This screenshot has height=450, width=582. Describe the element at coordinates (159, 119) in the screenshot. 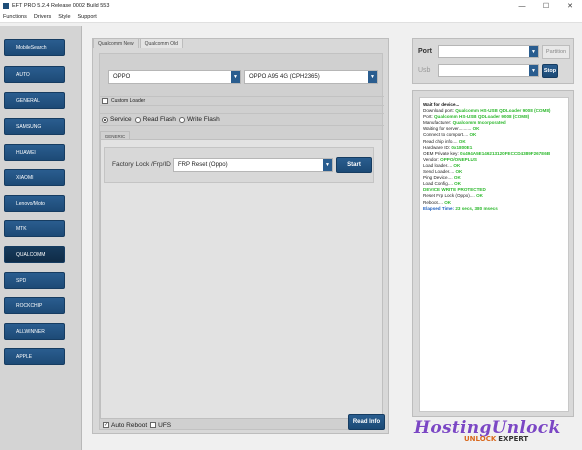

I see `mode-read-flash-label: Read Flash` at that location.